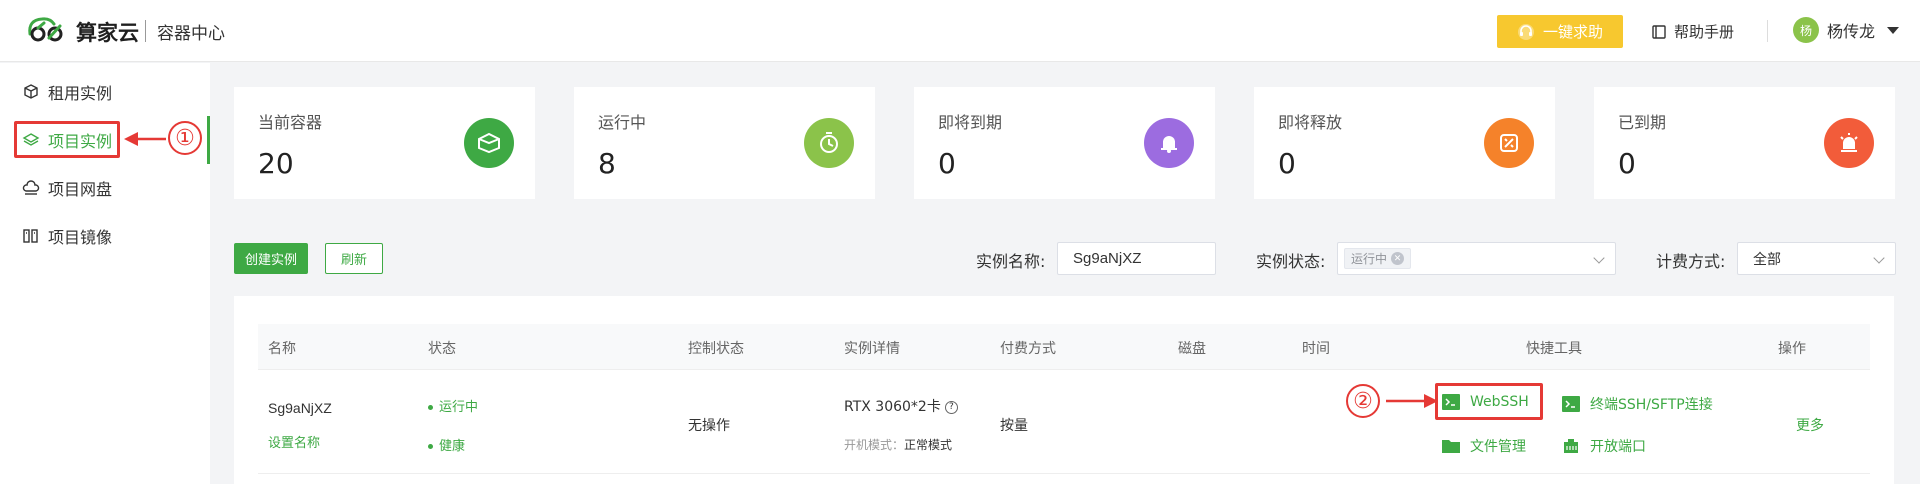  I want to click on top-header: 算家云 容器中心 一键求助 帮助手册 杨 杨传龙, so click(960, 31).